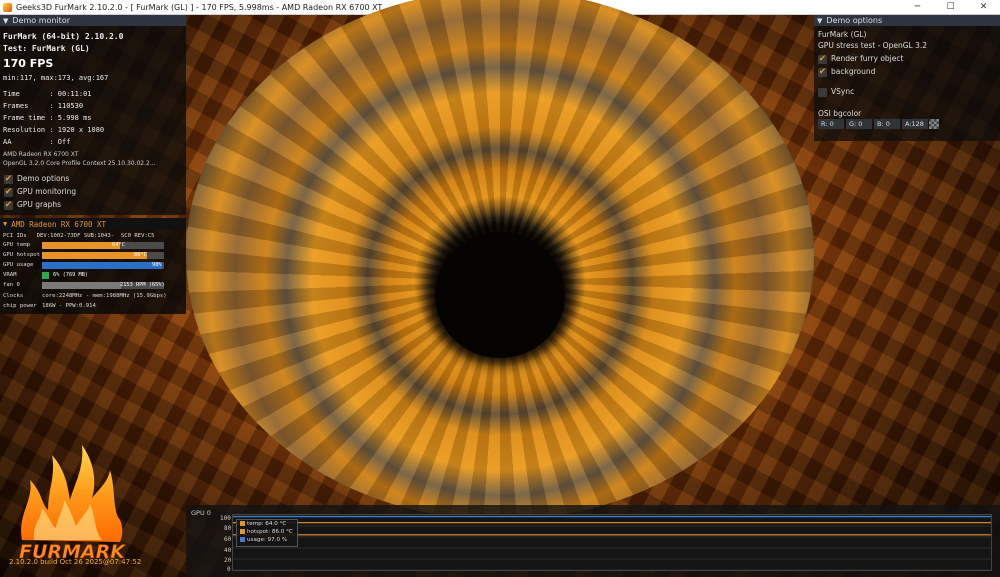 The image size is (1000, 577). I want to click on gpu-temp-value: 64°C, so click(118, 245).